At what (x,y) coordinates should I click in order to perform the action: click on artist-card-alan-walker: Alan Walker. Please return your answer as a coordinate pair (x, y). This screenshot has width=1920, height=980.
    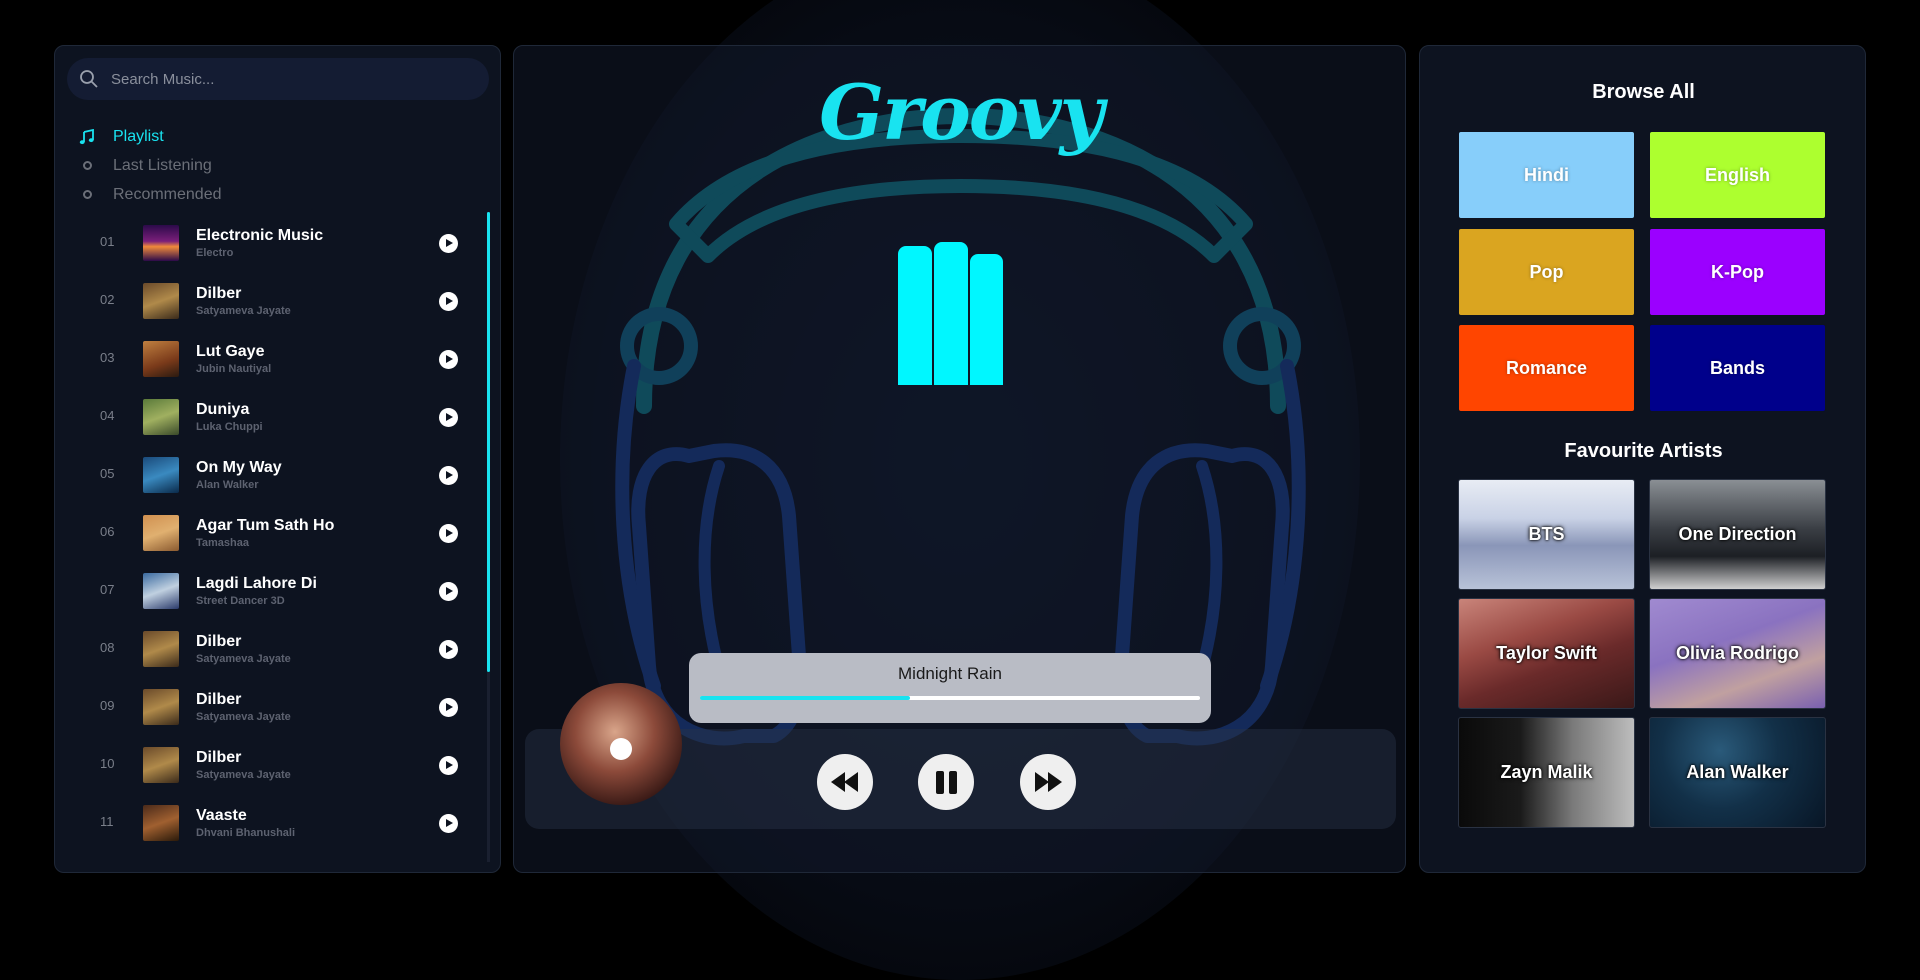
    Looking at the image, I should click on (1737, 772).